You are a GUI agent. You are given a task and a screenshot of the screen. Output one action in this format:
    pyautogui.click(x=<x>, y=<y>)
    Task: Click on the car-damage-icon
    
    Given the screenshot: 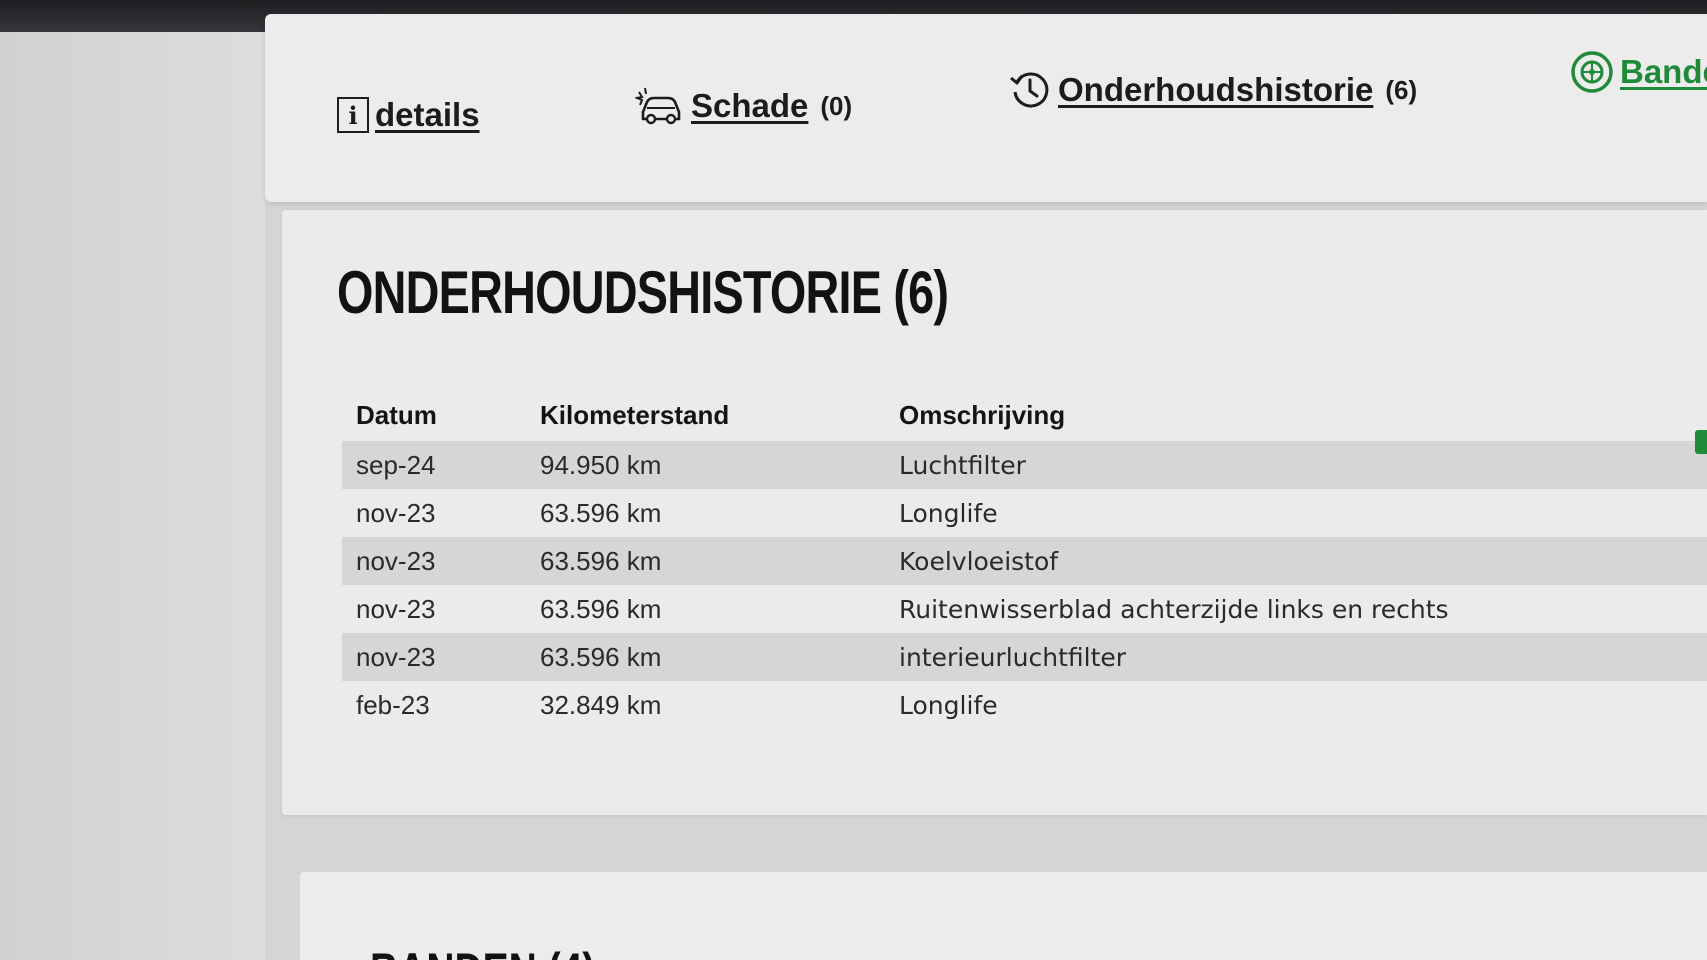 What is the action you would take?
    pyautogui.click(x=660, y=106)
    